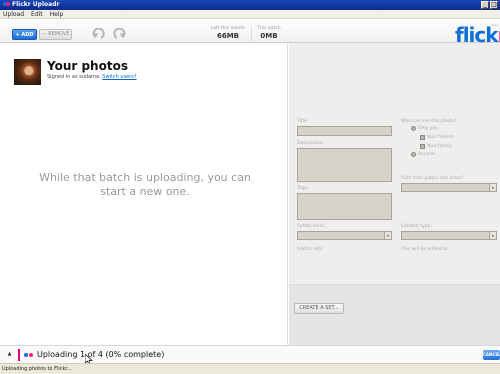 This screenshot has width=500, height=374. I want to click on flickr-dot-pink-icon, so click(31, 355).